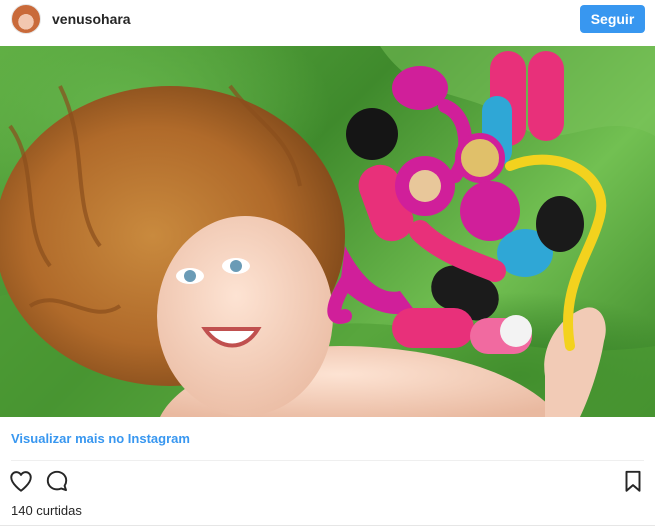 Image resolution: width=655 pixels, height=526 pixels. Describe the element at coordinates (612, 19) in the screenshot. I see `follow-button: Seguir` at that location.